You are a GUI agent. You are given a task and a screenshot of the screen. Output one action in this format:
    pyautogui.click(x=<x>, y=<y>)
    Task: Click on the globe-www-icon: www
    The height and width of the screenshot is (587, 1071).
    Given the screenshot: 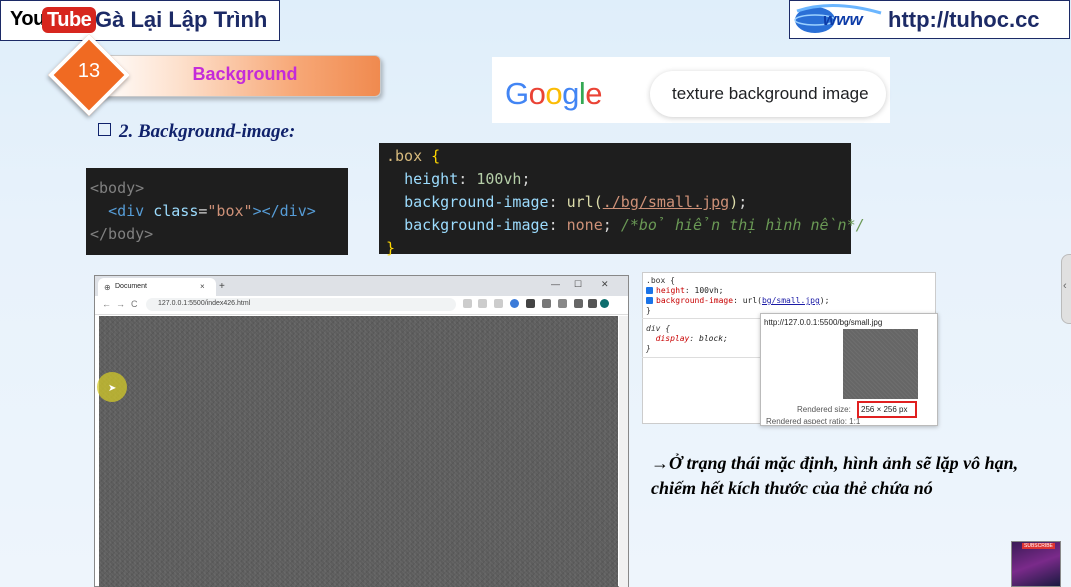 What is the action you would take?
    pyautogui.click(x=838, y=18)
    